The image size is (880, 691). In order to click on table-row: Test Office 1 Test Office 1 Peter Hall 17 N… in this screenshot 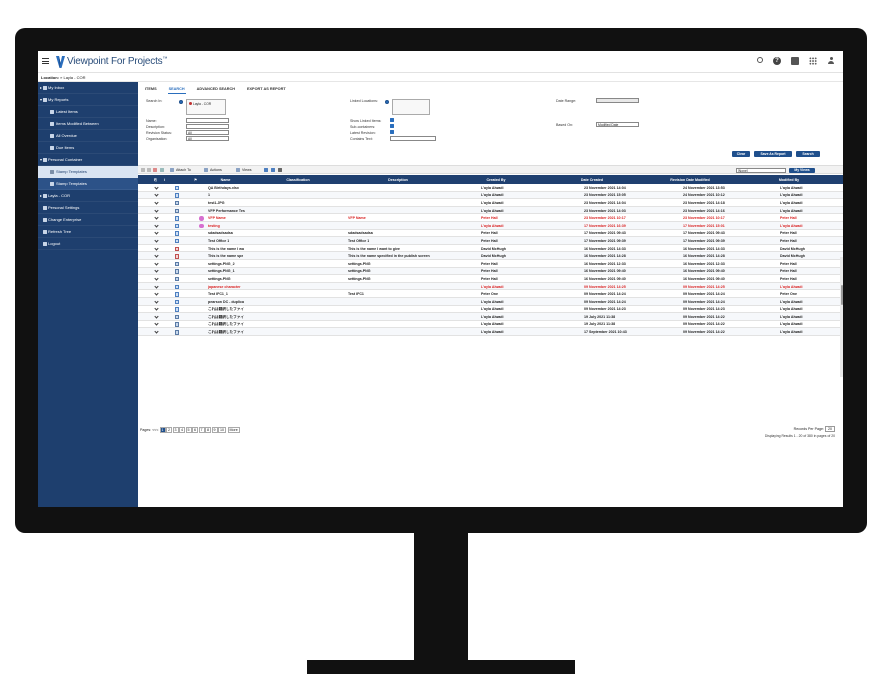, I will do `click(490, 241)`.